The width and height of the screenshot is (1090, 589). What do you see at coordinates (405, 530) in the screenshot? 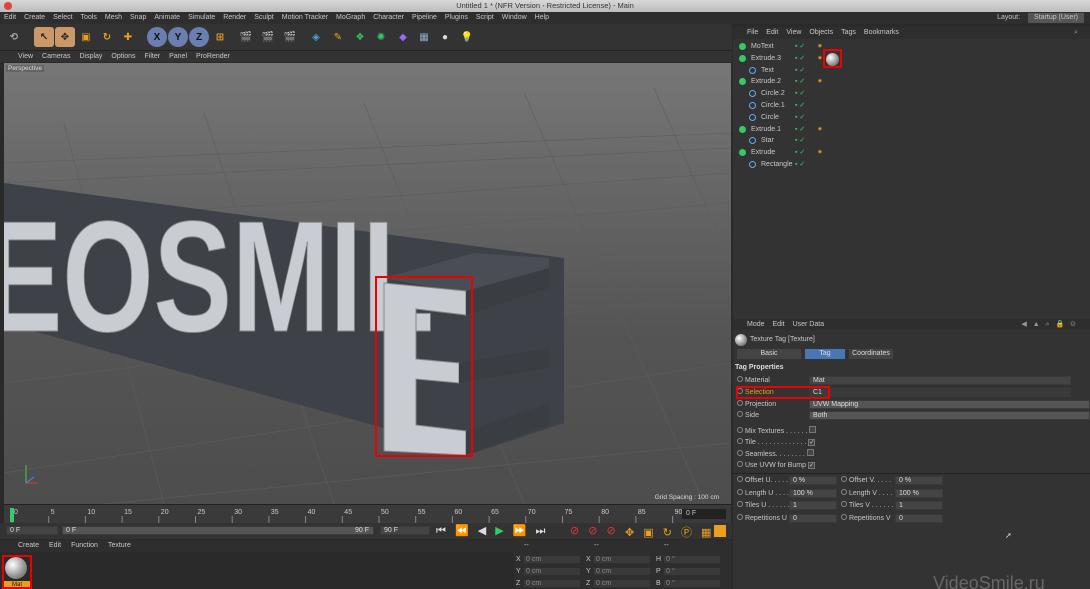
I see `end-frame-field: 90 F` at bounding box center [405, 530].